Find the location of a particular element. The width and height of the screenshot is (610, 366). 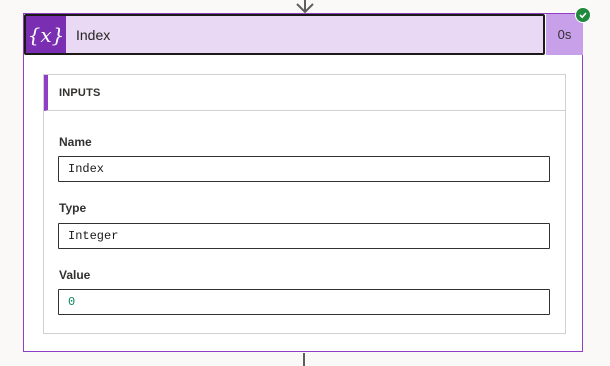

name-value-field: Index is located at coordinates (304, 169).